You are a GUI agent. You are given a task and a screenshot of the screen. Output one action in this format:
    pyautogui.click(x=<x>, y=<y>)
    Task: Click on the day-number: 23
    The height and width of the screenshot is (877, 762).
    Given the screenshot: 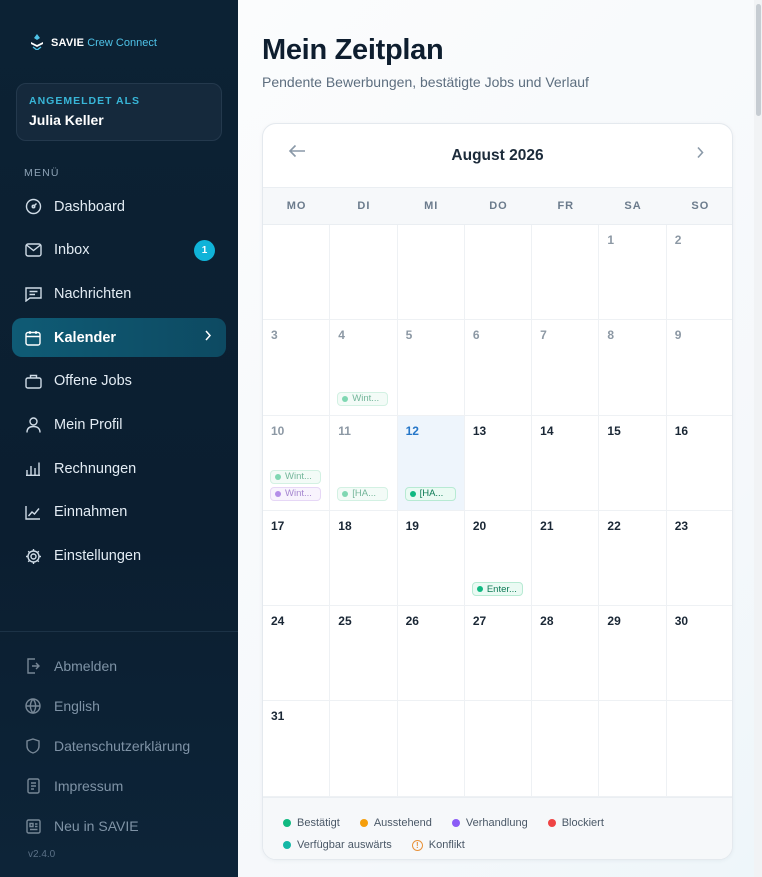 What is the action you would take?
    pyautogui.click(x=681, y=525)
    